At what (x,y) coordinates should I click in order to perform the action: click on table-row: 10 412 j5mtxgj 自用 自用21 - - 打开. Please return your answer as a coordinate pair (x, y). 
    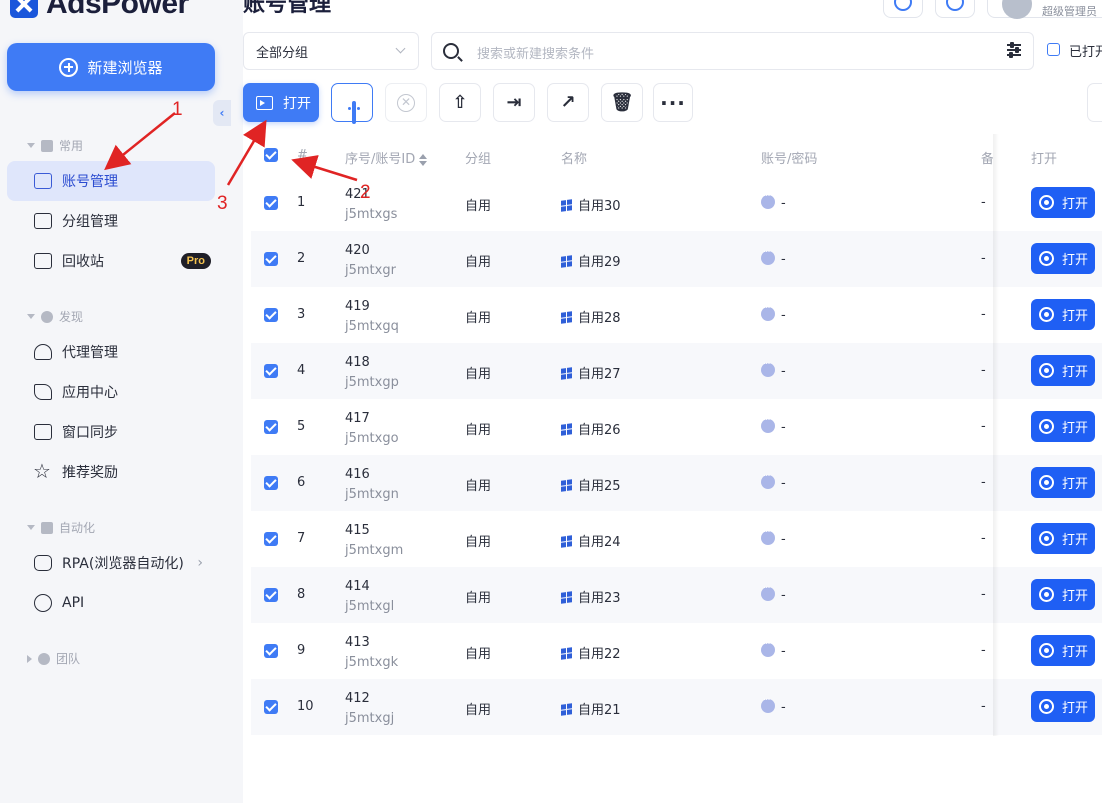
    Looking at the image, I should click on (676, 707).